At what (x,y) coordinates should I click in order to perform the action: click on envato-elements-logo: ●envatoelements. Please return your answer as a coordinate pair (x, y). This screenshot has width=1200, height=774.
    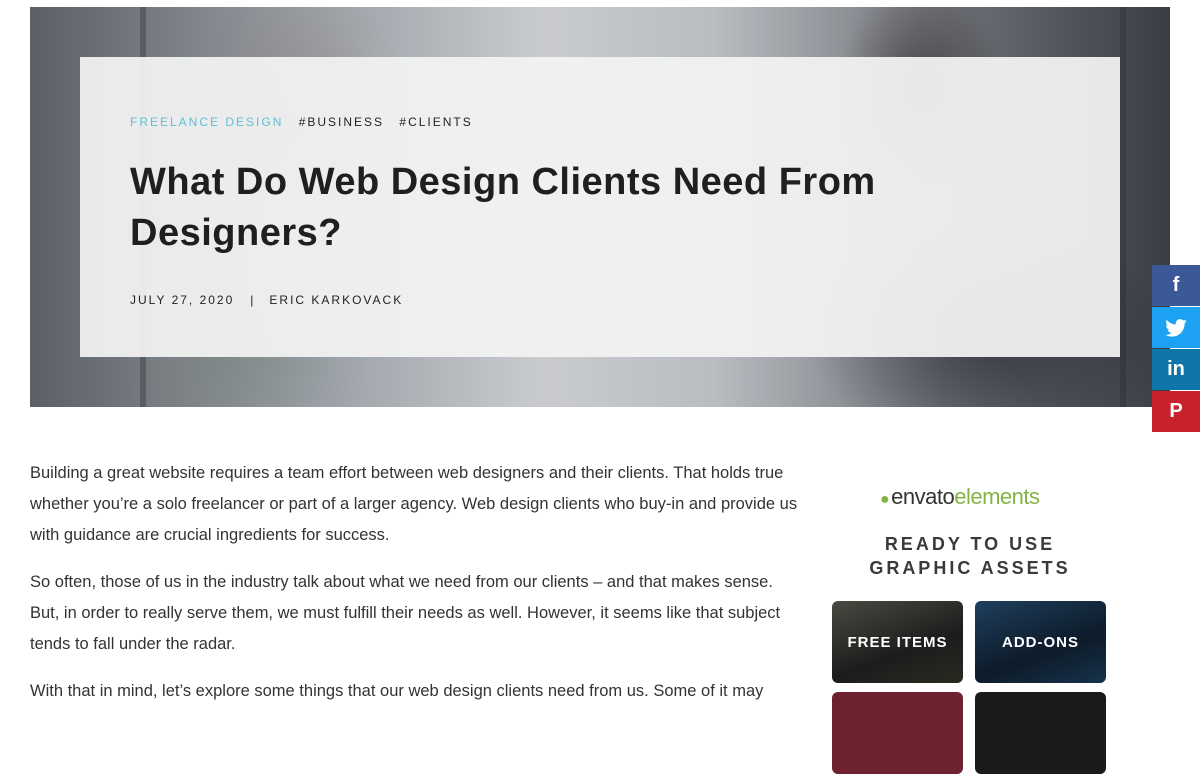
    Looking at the image, I should click on (960, 497).